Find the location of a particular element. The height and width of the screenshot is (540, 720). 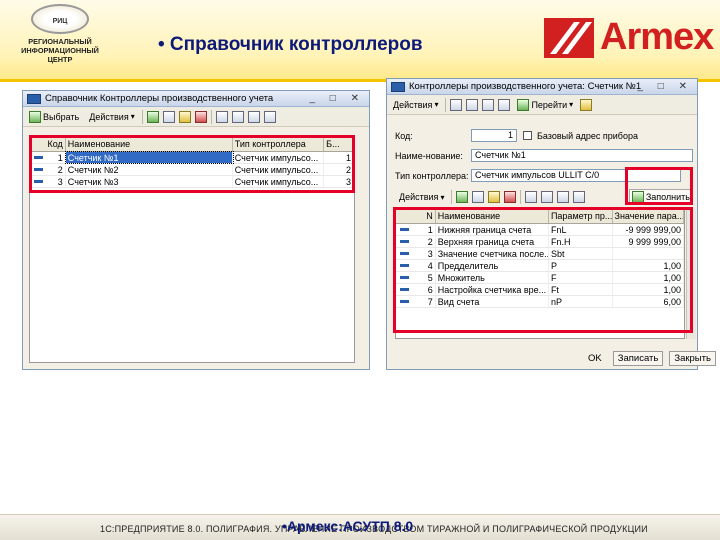

rc-line-3: ЦЕНТР is located at coordinates (60, 59).